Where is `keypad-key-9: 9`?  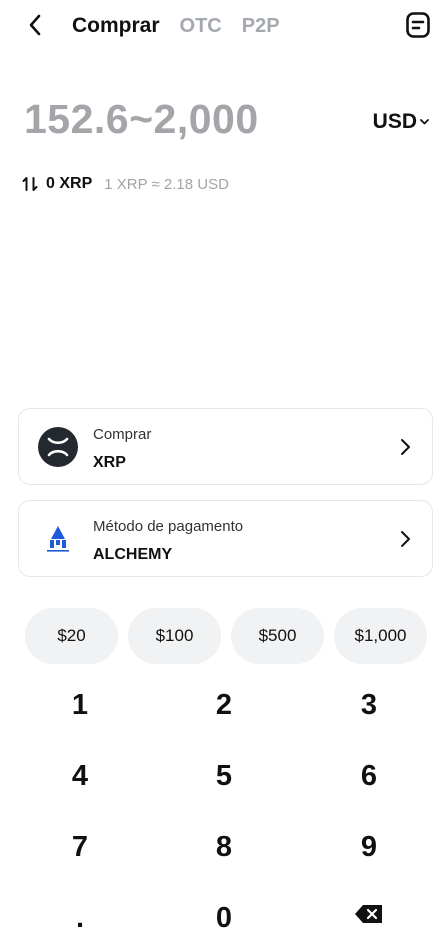
keypad-key-9: 9 is located at coordinates (369, 847).